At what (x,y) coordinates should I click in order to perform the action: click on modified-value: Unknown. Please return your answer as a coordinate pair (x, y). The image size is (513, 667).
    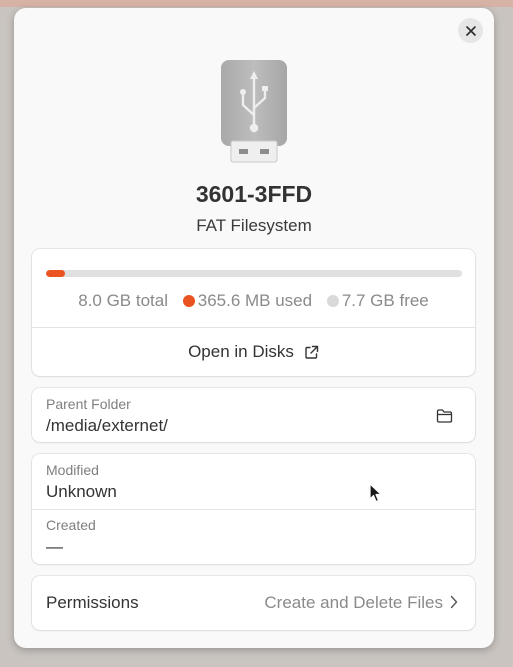
    Looking at the image, I should click on (81, 491).